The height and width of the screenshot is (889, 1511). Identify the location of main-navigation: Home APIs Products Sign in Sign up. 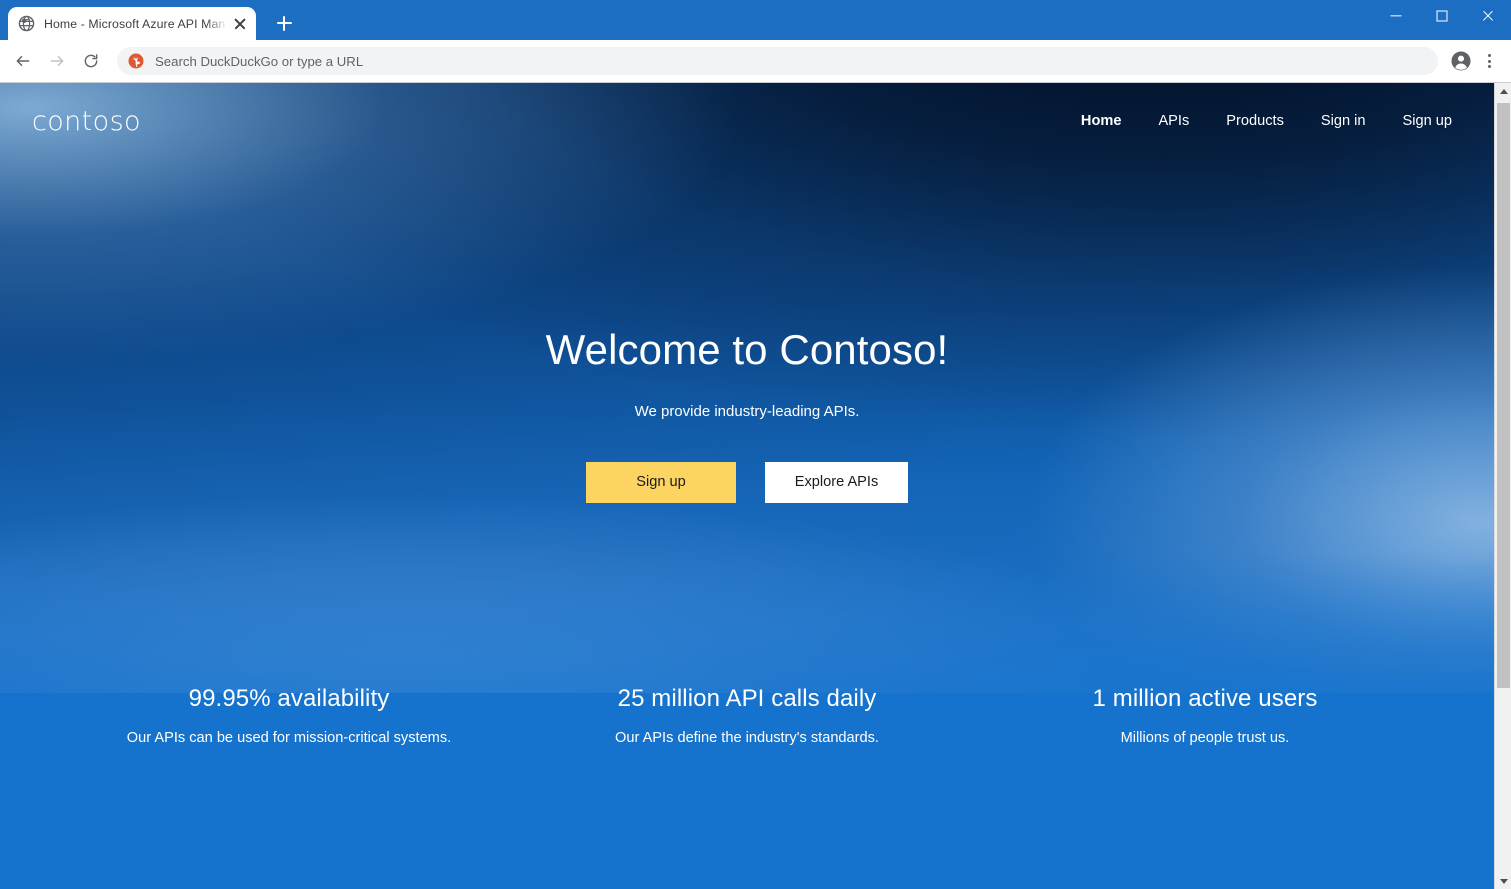
(1266, 121).